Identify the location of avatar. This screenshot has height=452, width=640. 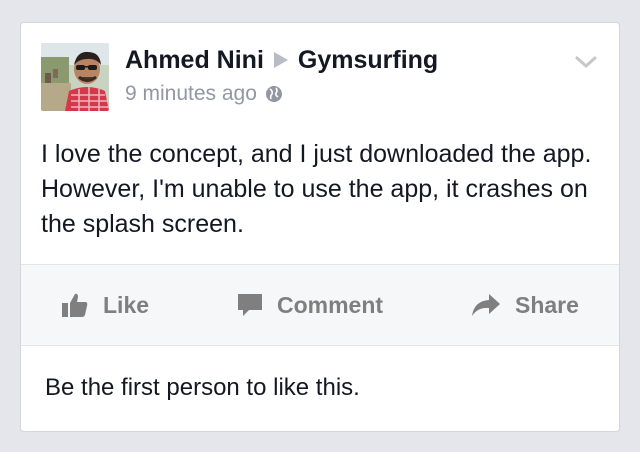
(75, 77).